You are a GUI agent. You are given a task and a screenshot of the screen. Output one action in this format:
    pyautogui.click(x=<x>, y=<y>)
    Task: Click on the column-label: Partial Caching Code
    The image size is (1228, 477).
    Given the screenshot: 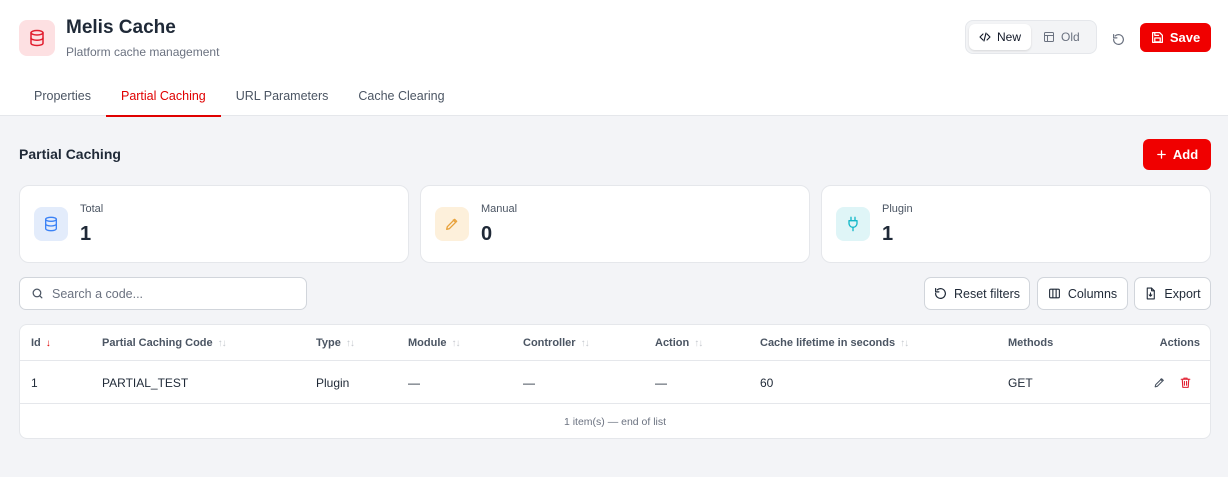 What is the action you would take?
    pyautogui.click(x=157, y=343)
    